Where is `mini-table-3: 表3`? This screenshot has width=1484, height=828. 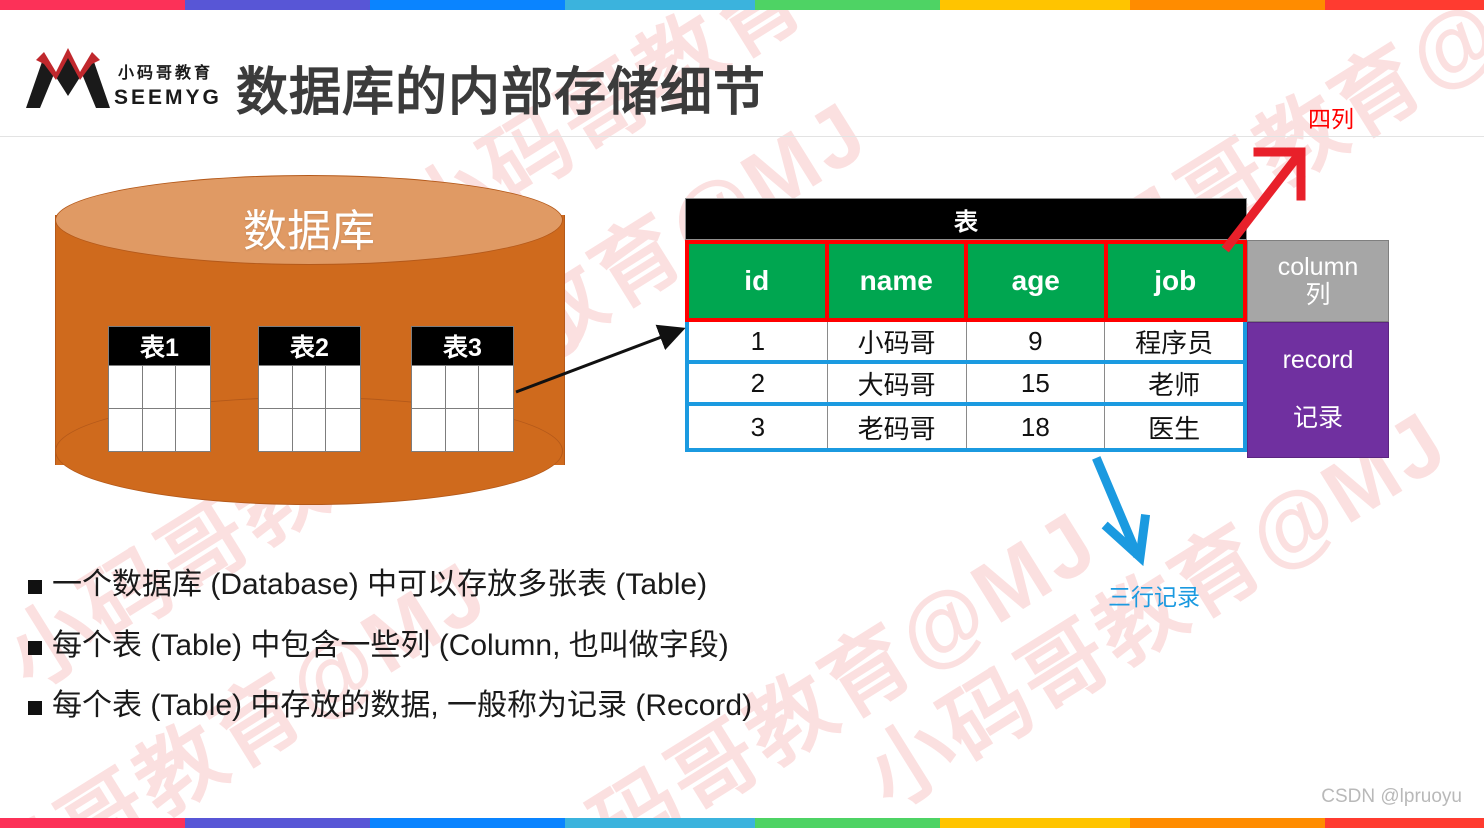
mini-table-3: 表3 is located at coordinates (462, 389).